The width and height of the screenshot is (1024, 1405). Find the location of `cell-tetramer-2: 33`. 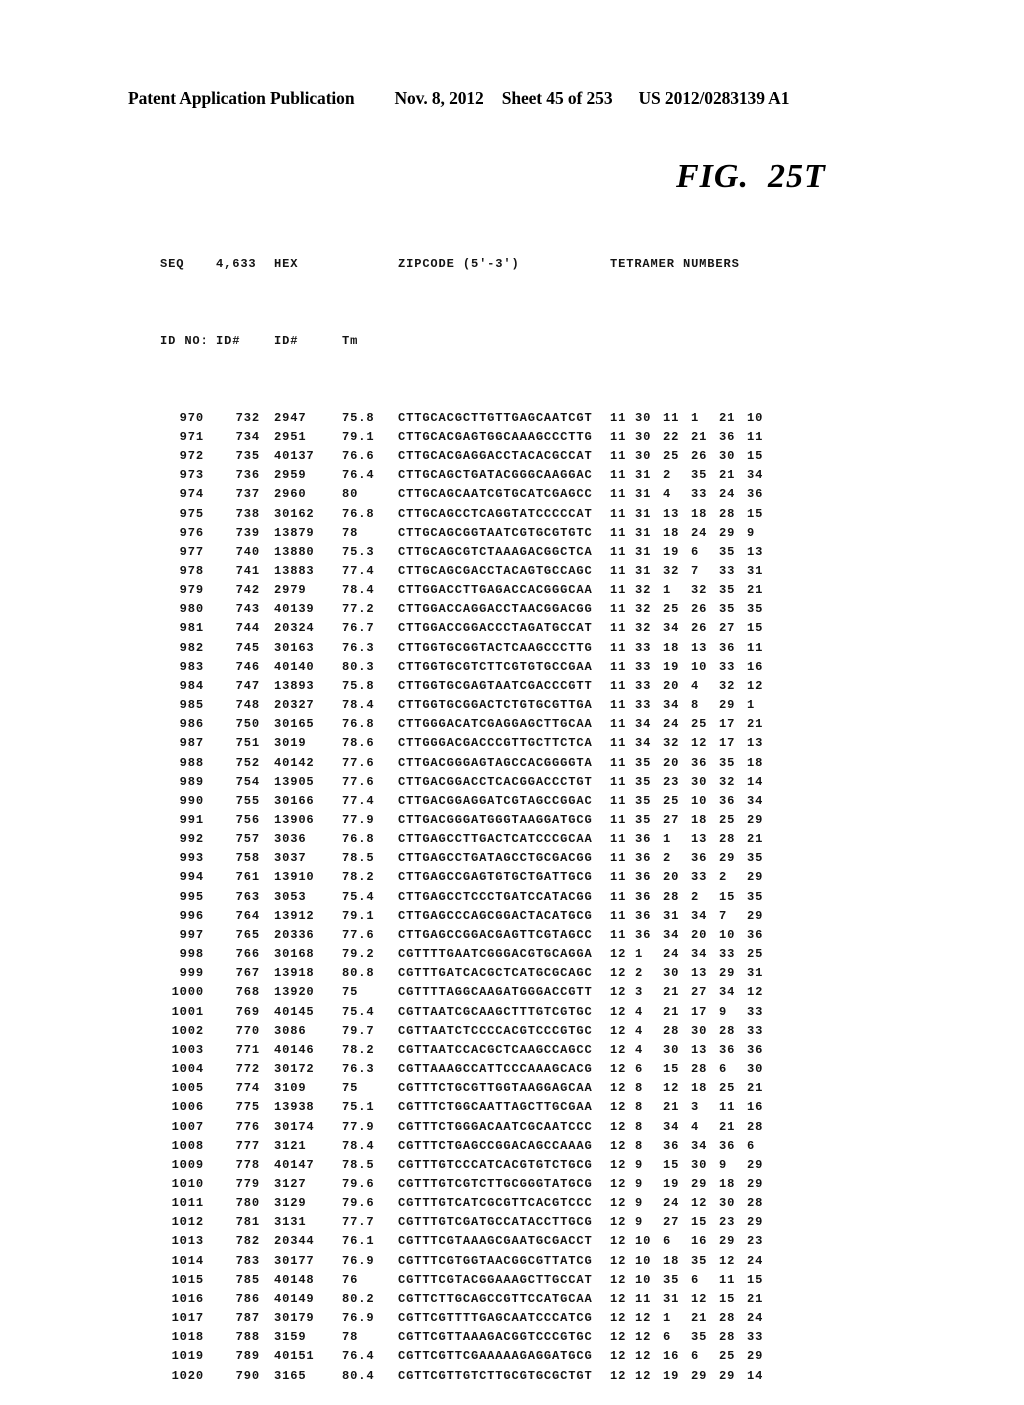

cell-tetramer-2: 33 is located at coordinates (643, 647).